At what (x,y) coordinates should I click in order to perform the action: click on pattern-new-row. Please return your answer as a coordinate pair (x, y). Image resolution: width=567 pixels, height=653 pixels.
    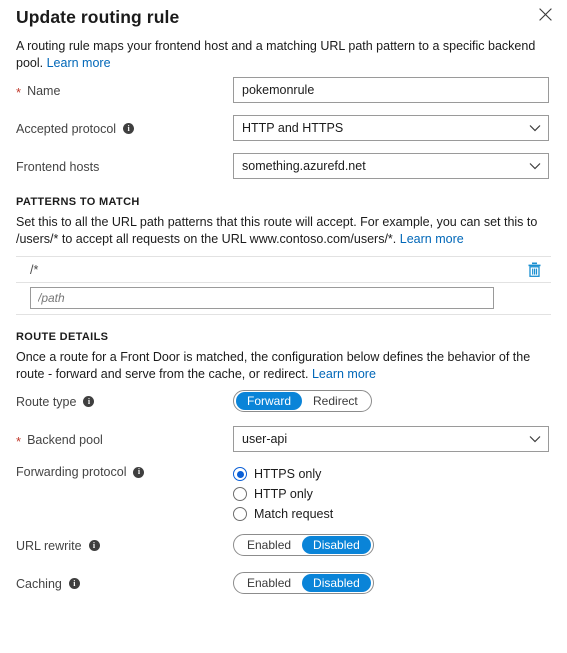
    Looking at the image, I should click on (283, 299).